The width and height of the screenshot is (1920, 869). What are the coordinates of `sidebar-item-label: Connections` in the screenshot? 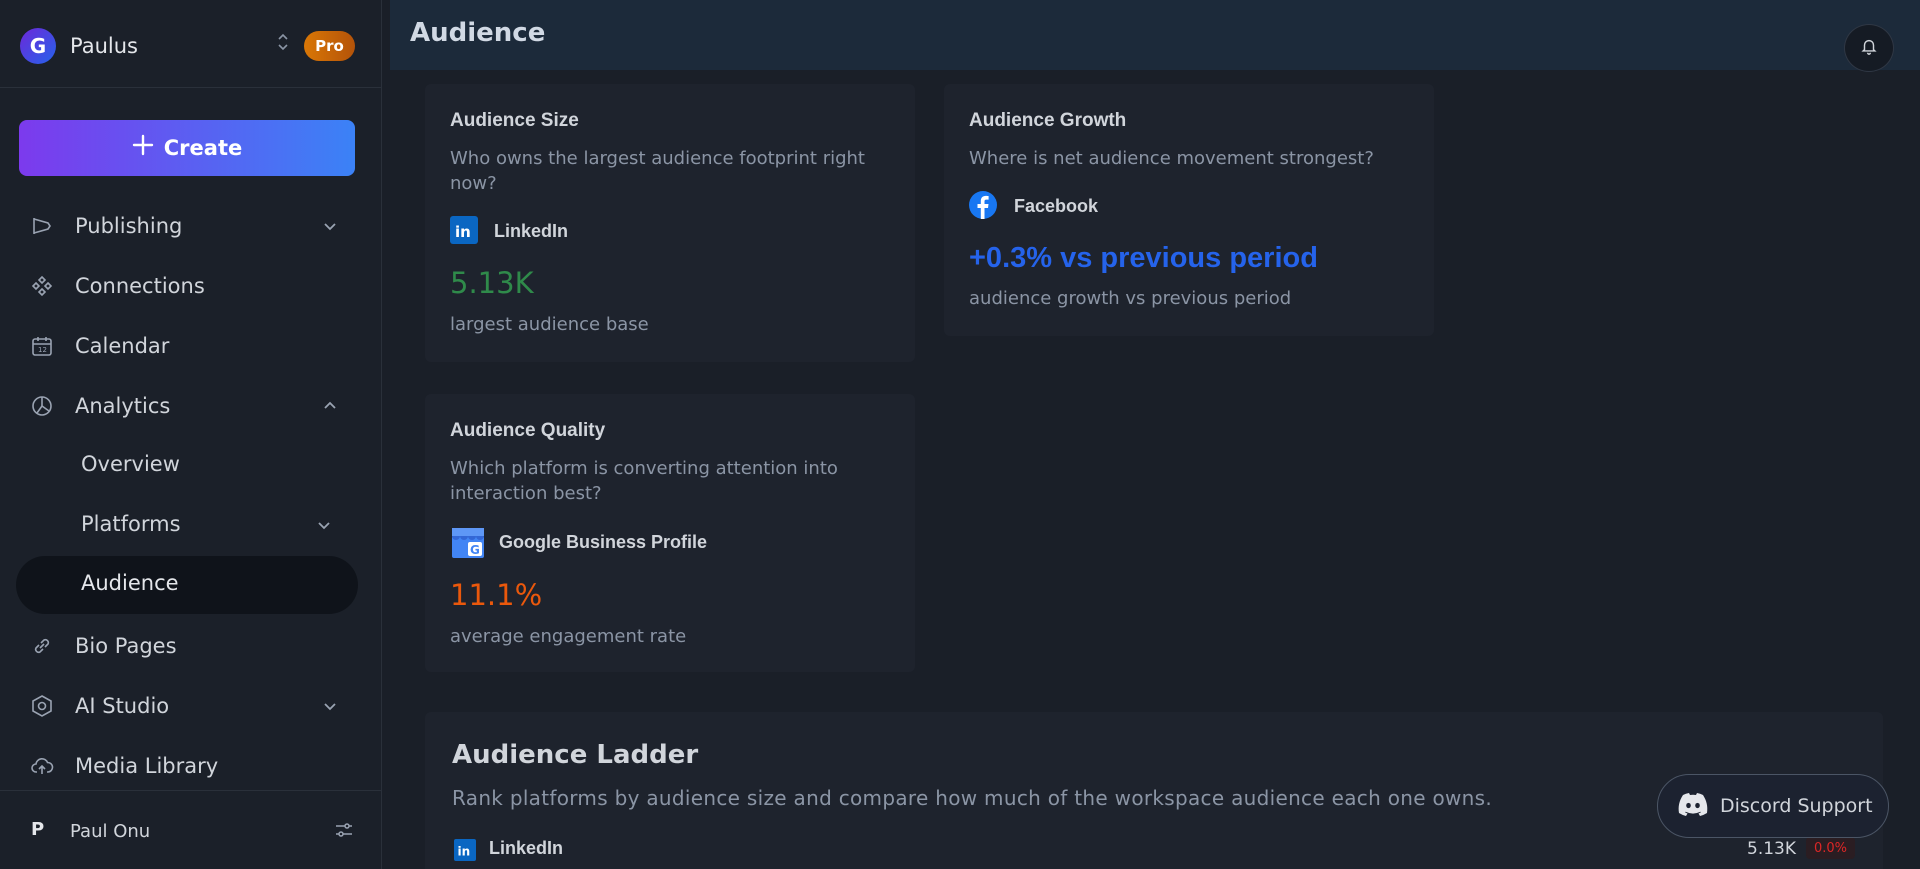 It's located at (140, 286).